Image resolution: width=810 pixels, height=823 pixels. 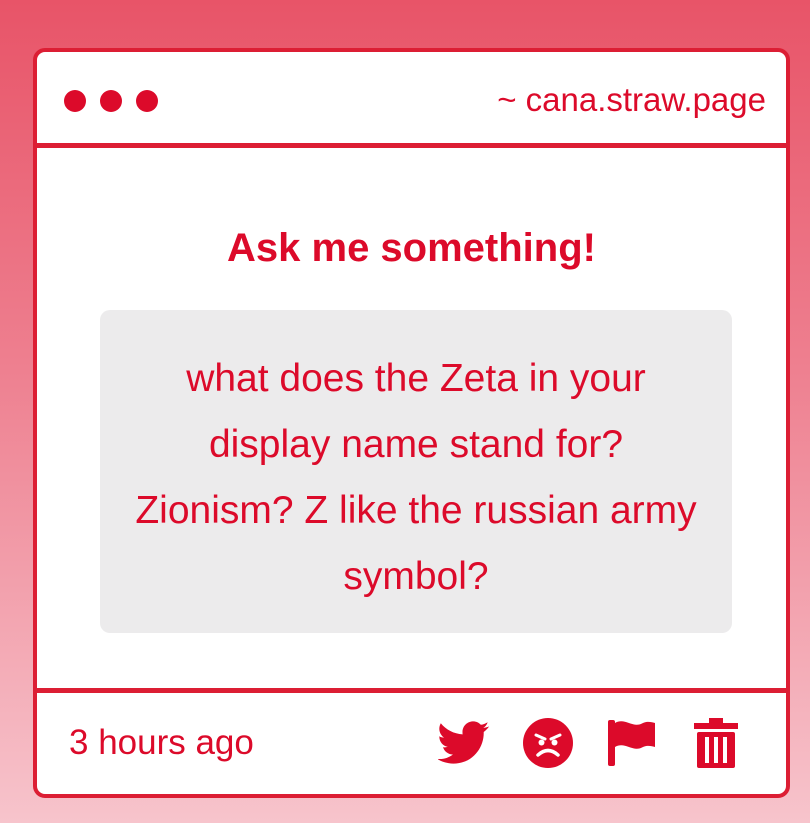 I want to click on angry-face-icon, so click(x=548, y=743).